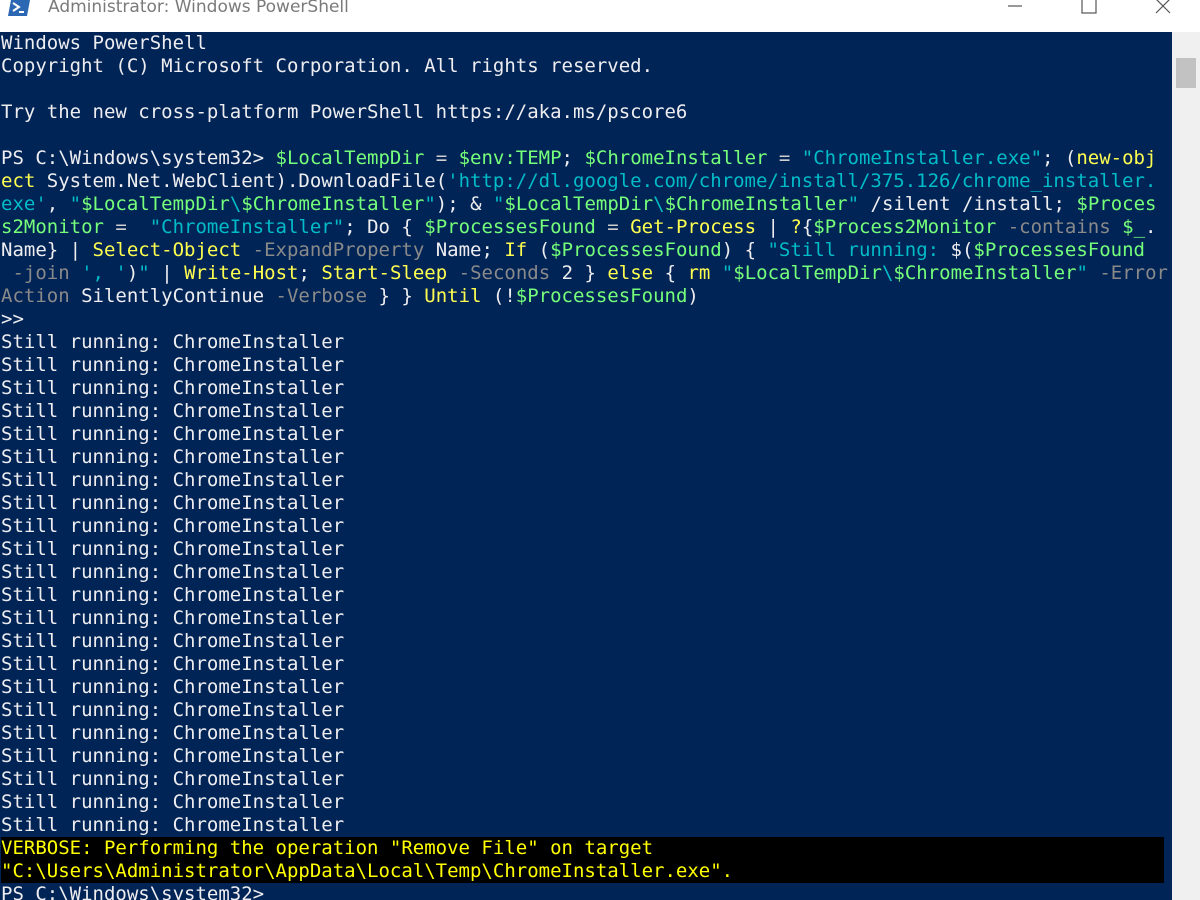 Image resolution: width=1200 pixels, height=900 pixels. Describe the element at coordinates (138, 158) in the screenshot. I see `token: PS C:\Windows\system32>` at that location.